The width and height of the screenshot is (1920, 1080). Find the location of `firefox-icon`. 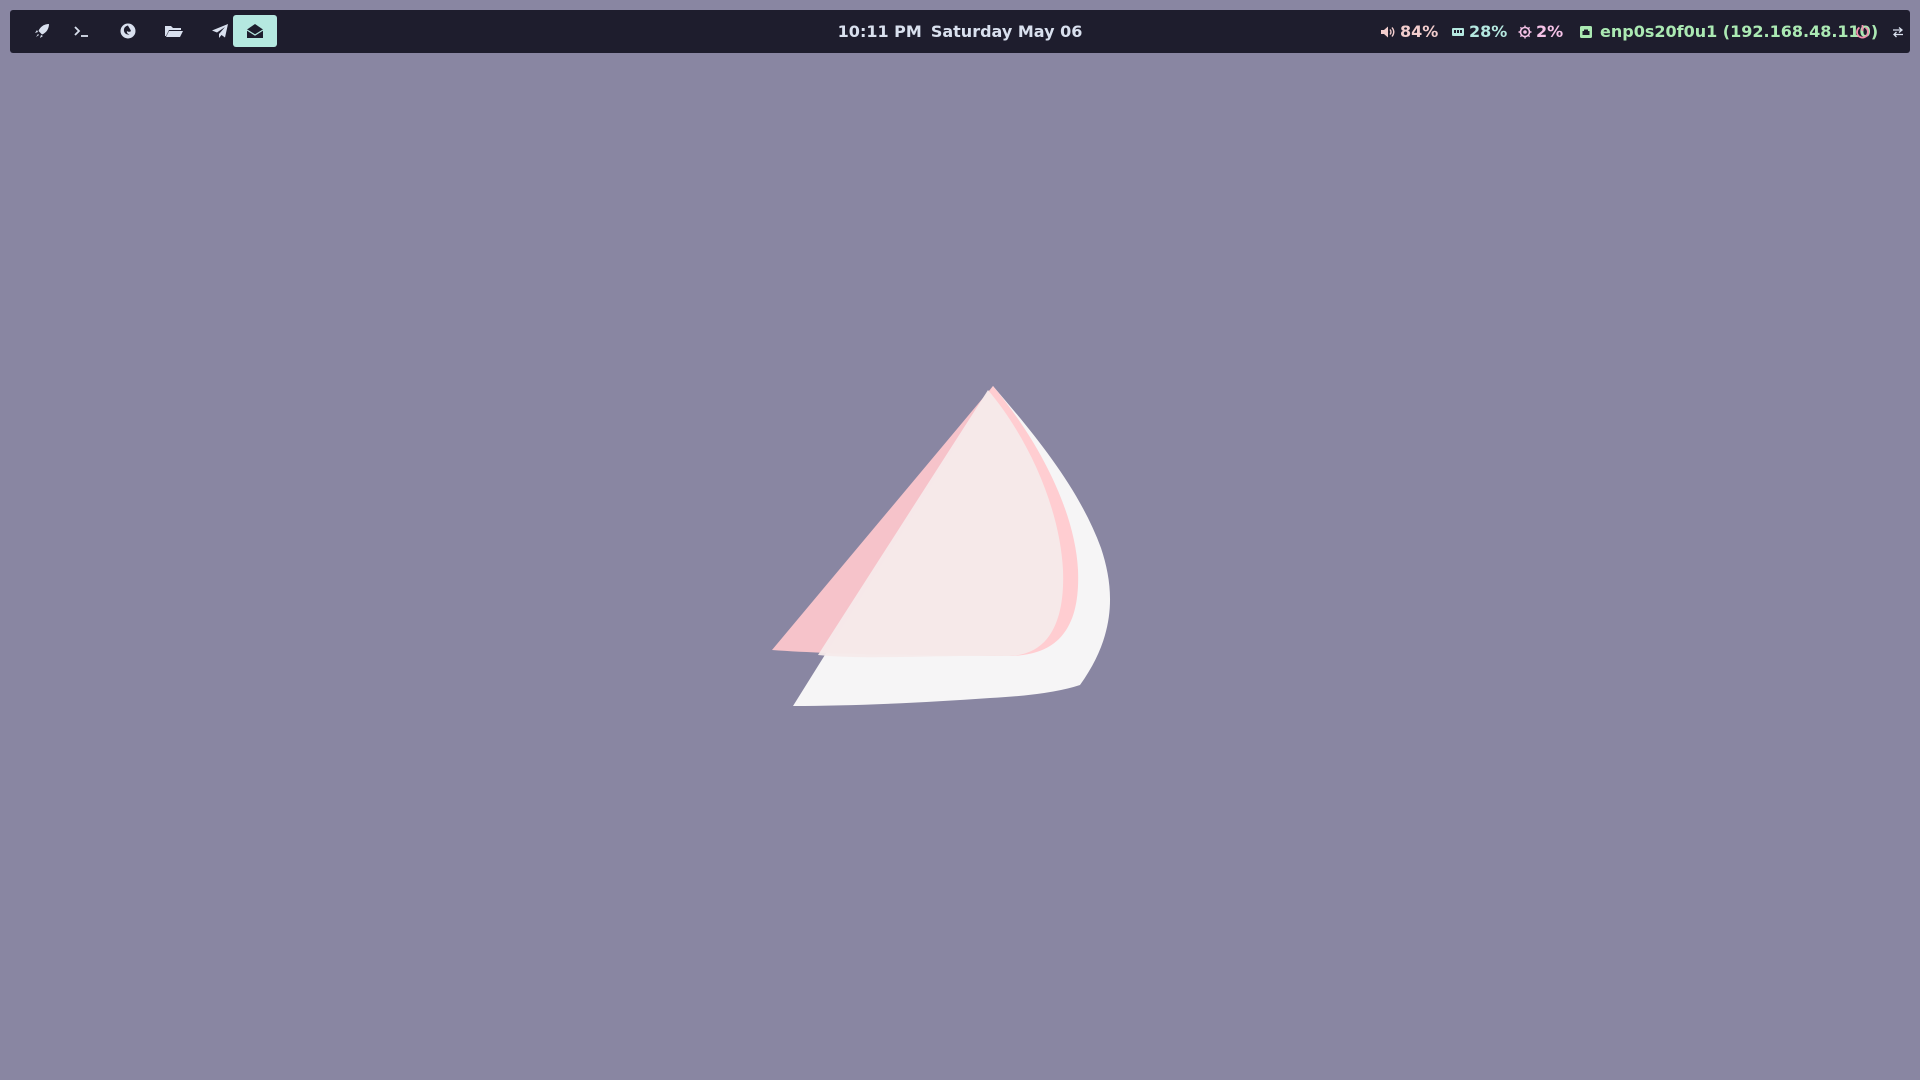

firefox-icon is located at coordinates (128, 31).